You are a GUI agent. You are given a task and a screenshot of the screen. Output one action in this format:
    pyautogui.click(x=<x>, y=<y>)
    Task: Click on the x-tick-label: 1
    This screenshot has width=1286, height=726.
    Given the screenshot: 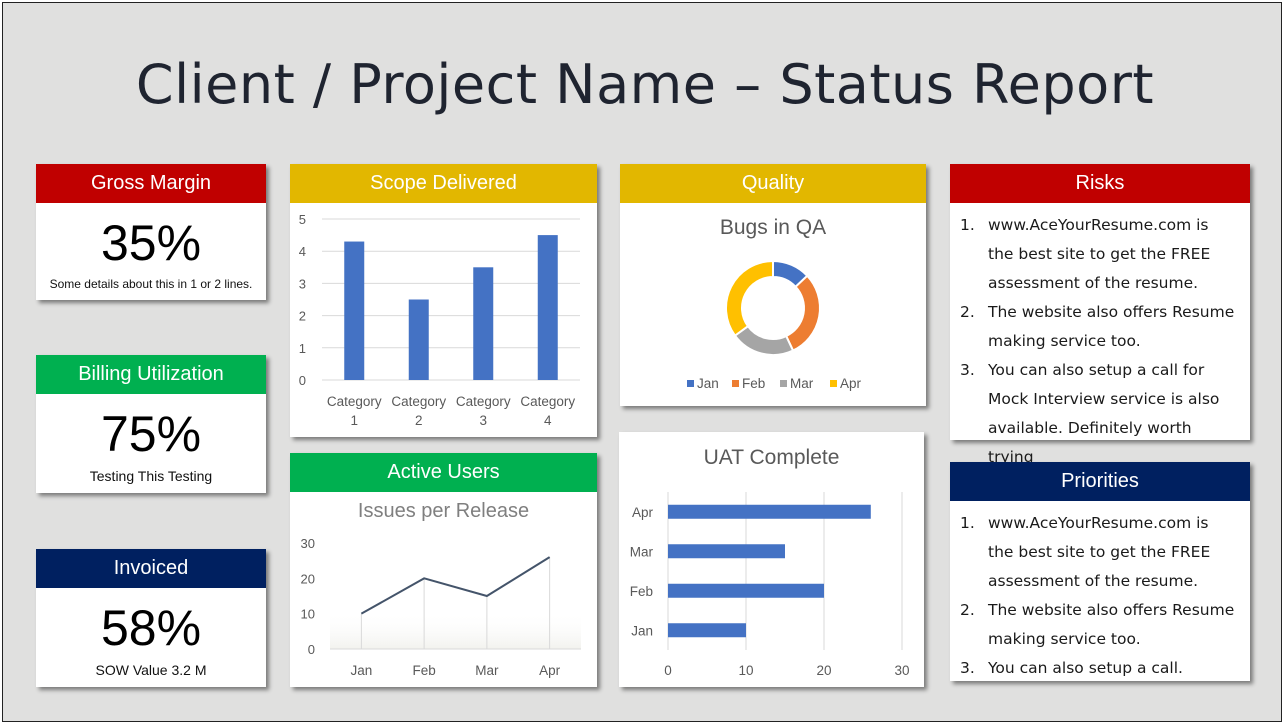 What is the action you would take?
    pyautogui.click(x=354, y=420)
    